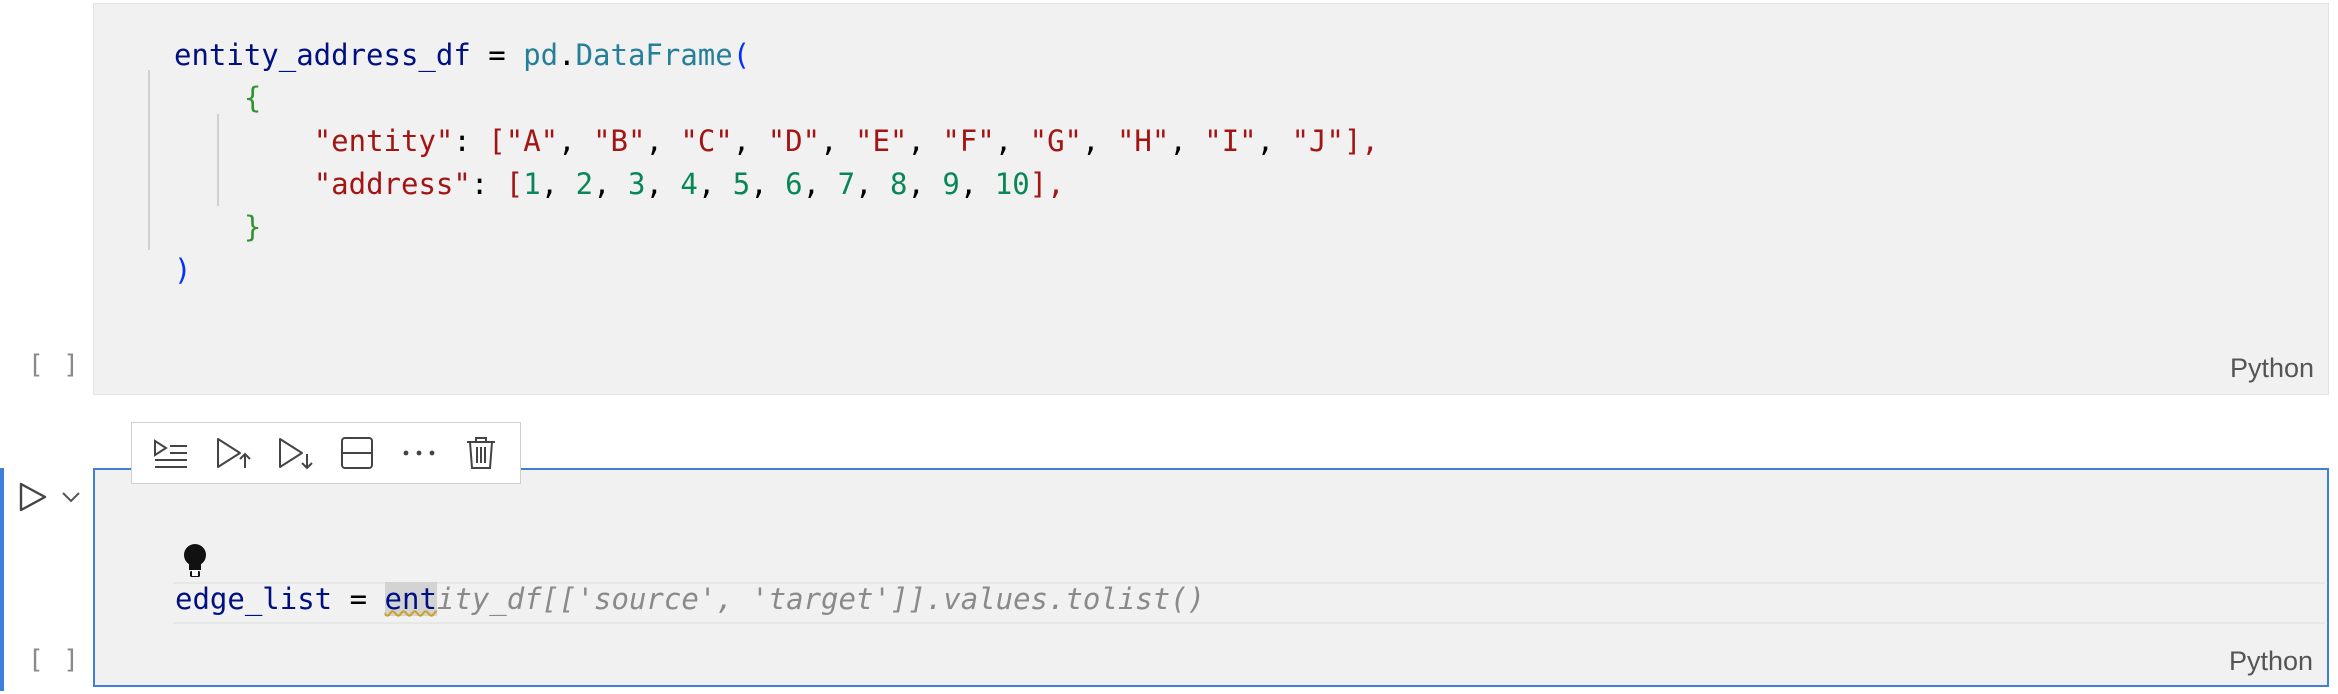 The height and width of the screenshot is (694, 2338). I want to click on lightbulb-icon, so click(195, 561).